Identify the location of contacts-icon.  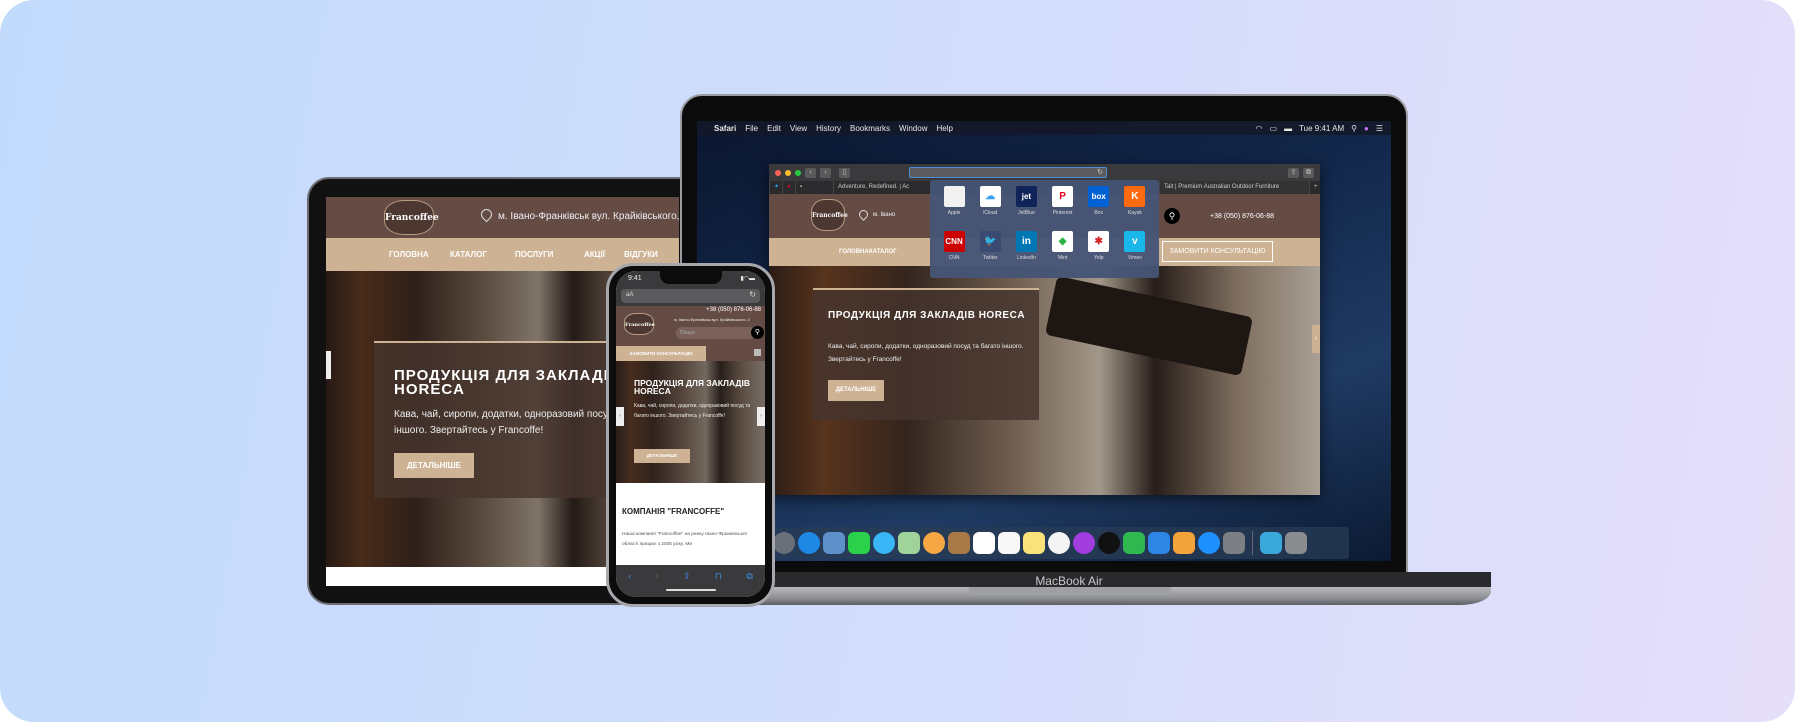
(959, 543).